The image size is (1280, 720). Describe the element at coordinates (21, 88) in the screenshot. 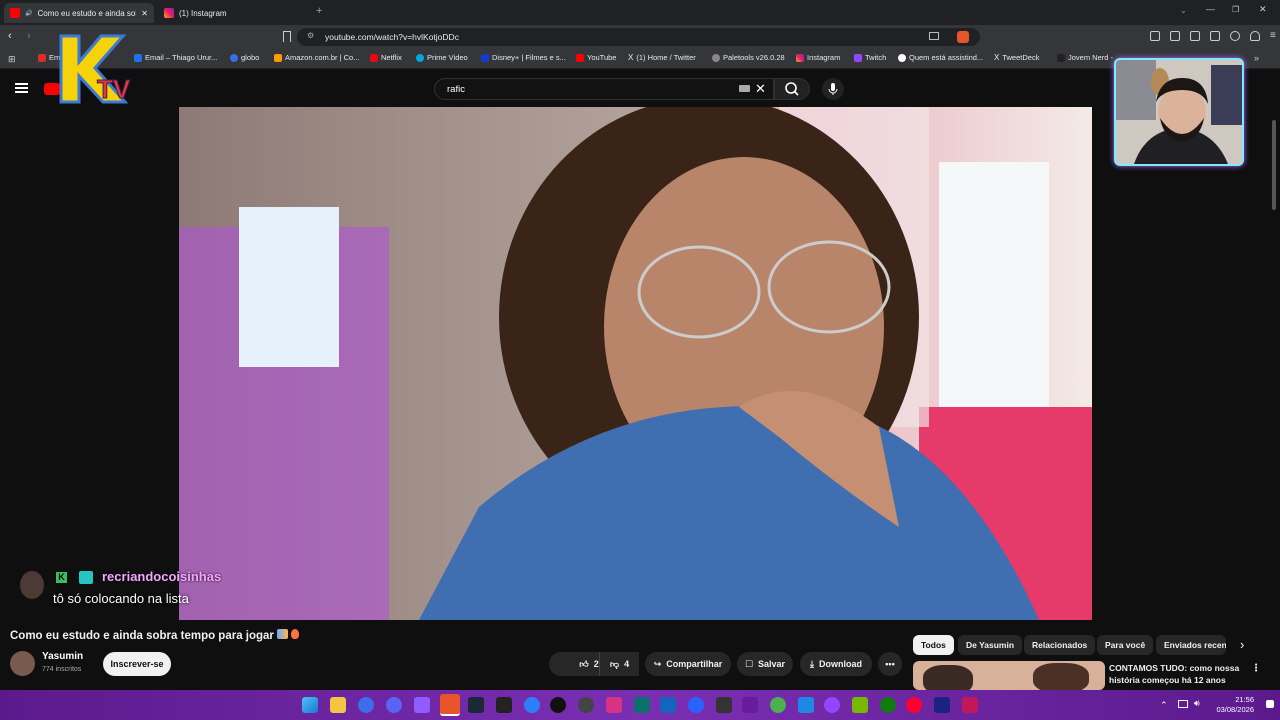

I see `hamburger-menu-icon` at that location.